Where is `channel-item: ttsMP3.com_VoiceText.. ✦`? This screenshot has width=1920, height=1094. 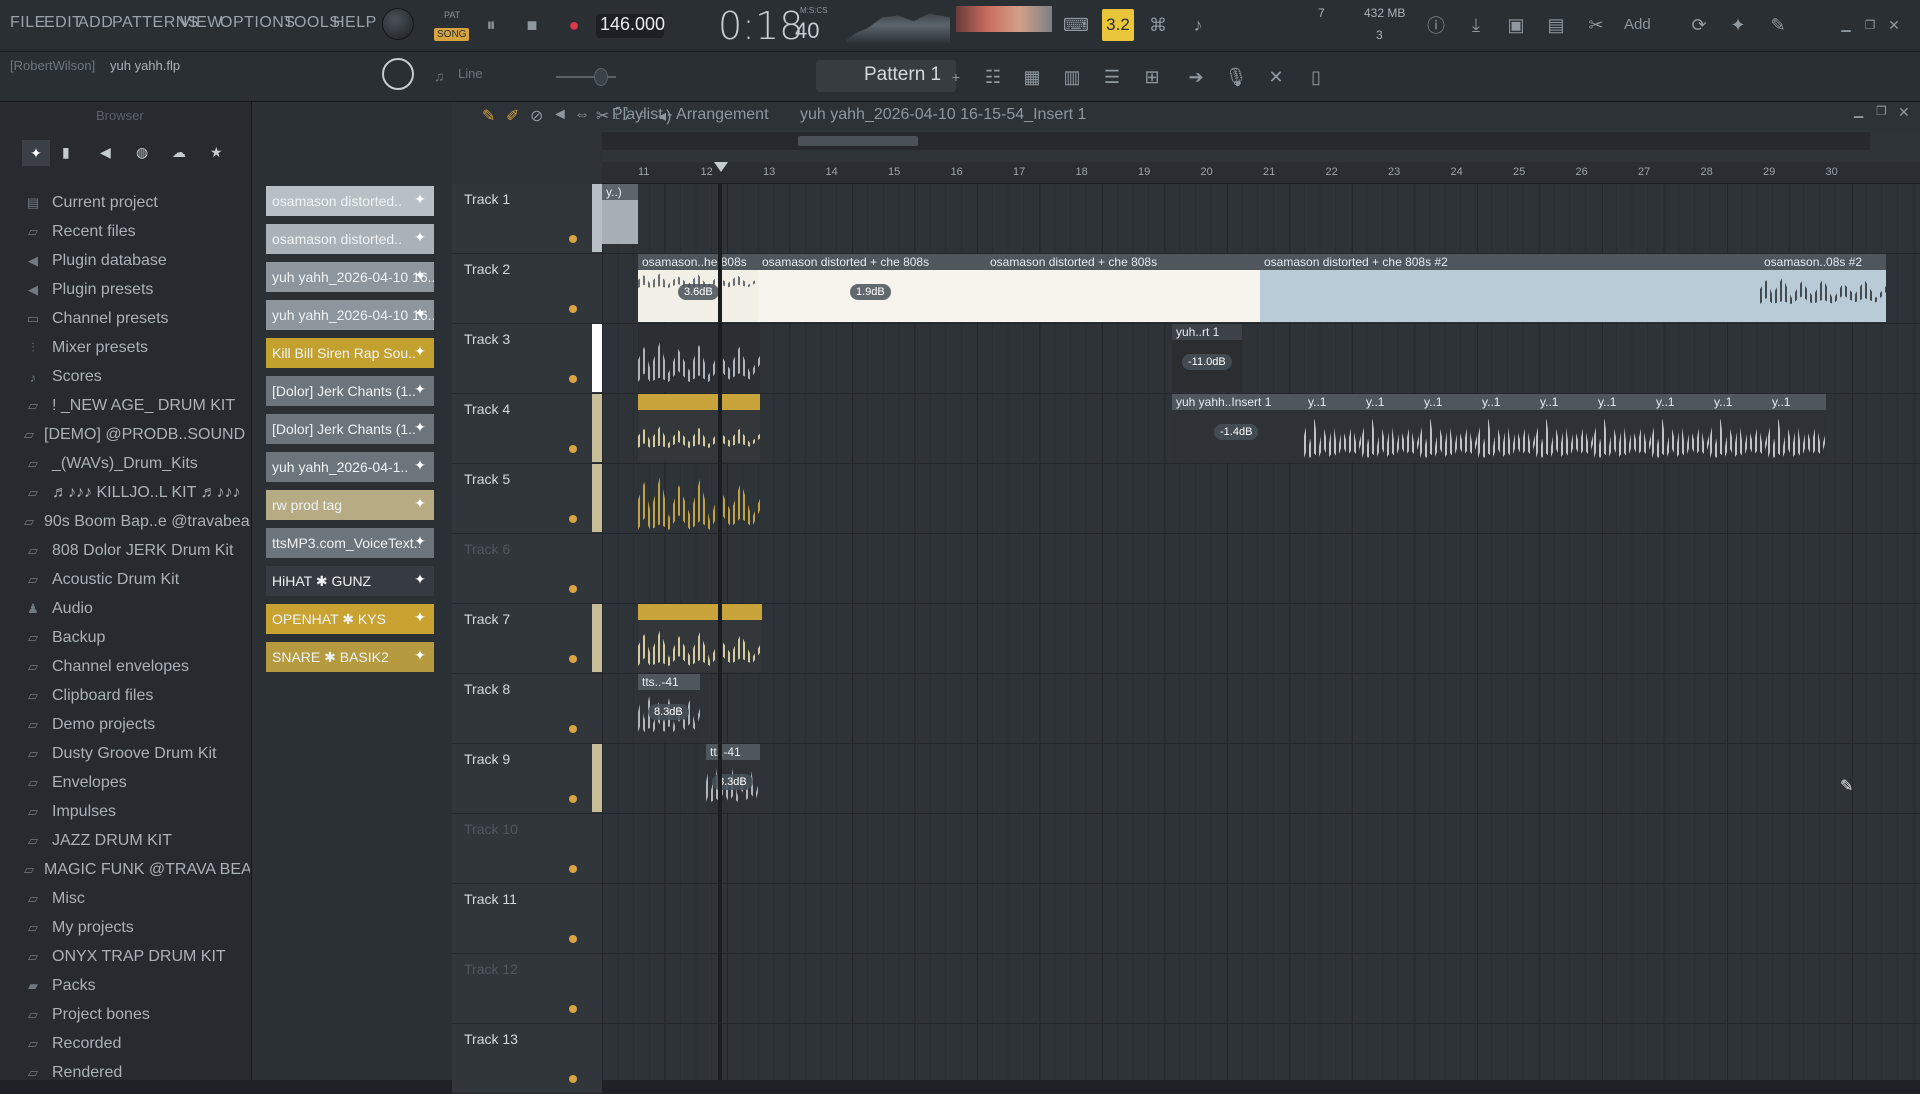 channel-item: ttsMP3.com_VoiceText.. ✦ is located at coordinates (350, 543).